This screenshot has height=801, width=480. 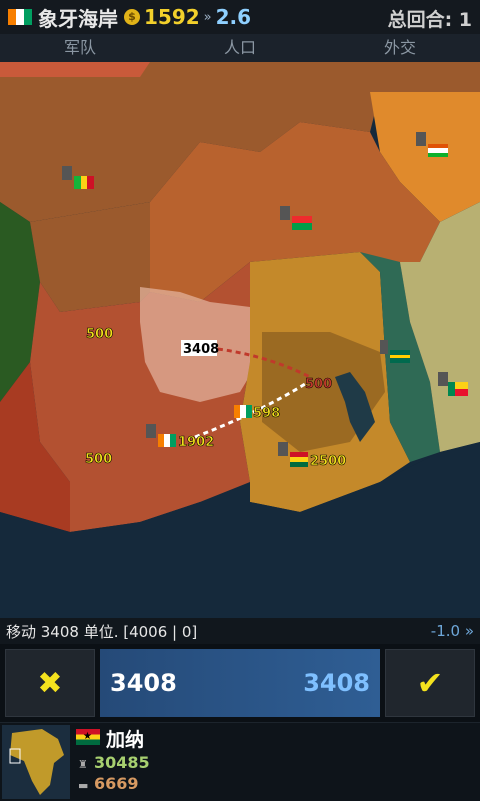 I want to click on africa-silhouette-icon, so click(x=37, y=762).